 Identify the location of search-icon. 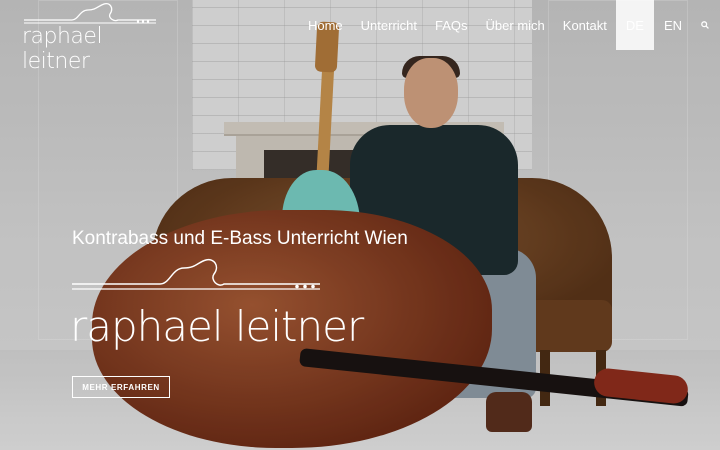
(705, 25).